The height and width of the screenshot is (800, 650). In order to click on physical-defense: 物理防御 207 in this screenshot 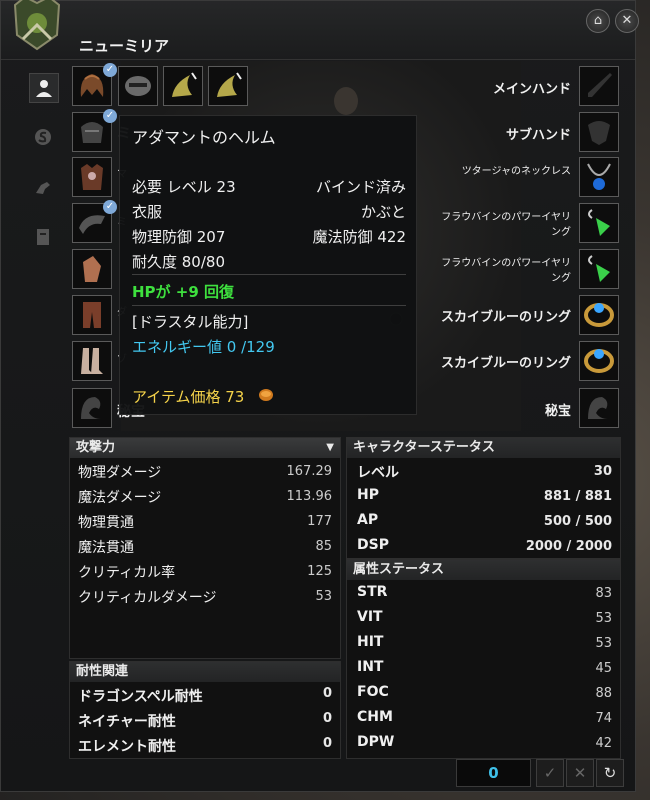, I will do `click(179, 237)`.